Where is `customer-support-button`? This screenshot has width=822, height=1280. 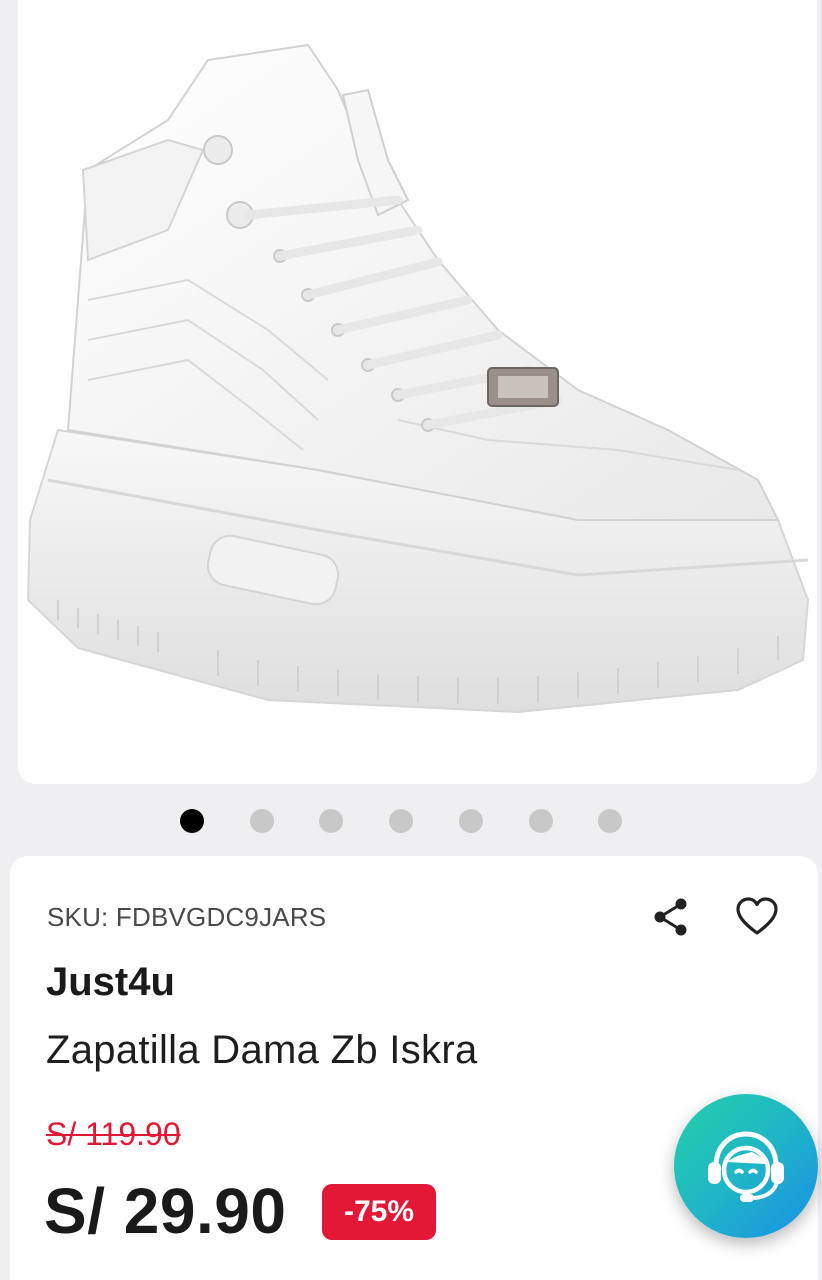 customer-support-button is located at coordinates (746, 1166).